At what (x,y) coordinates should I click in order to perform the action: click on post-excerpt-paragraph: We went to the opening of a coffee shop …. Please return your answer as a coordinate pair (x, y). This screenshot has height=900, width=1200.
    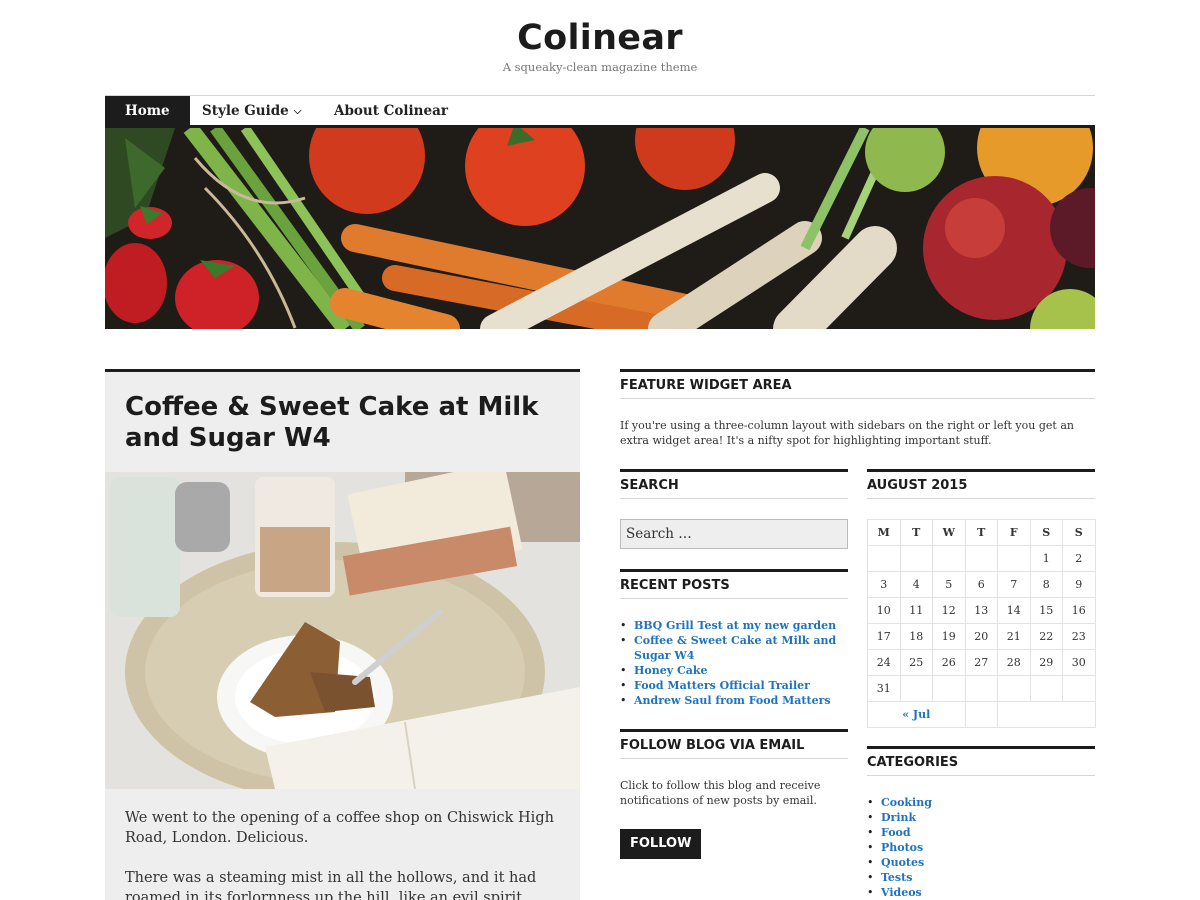
    Looking at the image, I should click on (339, 828).